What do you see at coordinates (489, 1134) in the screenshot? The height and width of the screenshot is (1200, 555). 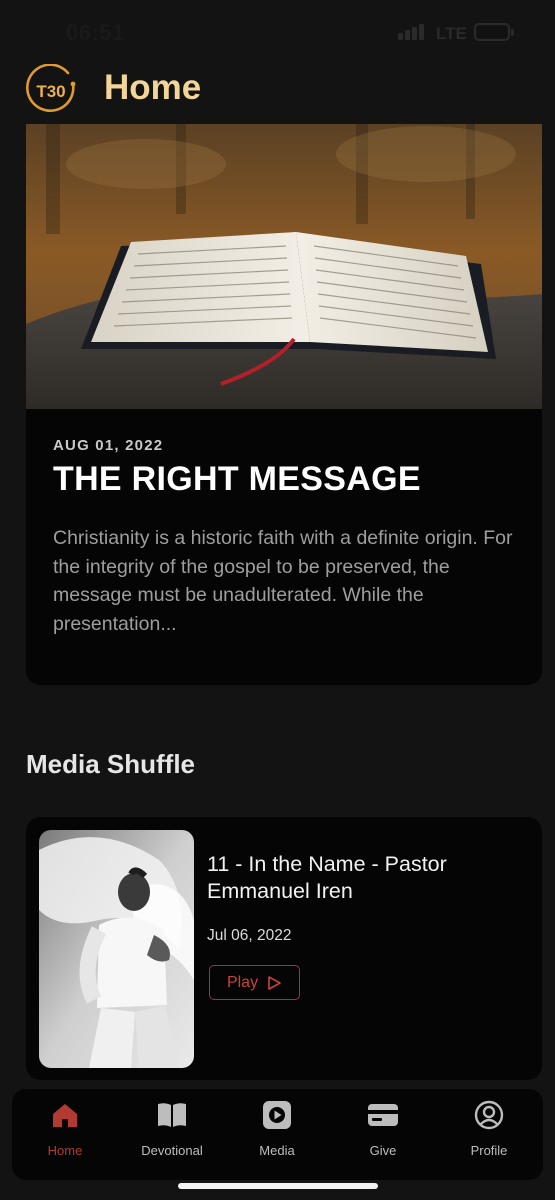 I see `nav-item-profile: Profile` at bounding box center [489, 1134].